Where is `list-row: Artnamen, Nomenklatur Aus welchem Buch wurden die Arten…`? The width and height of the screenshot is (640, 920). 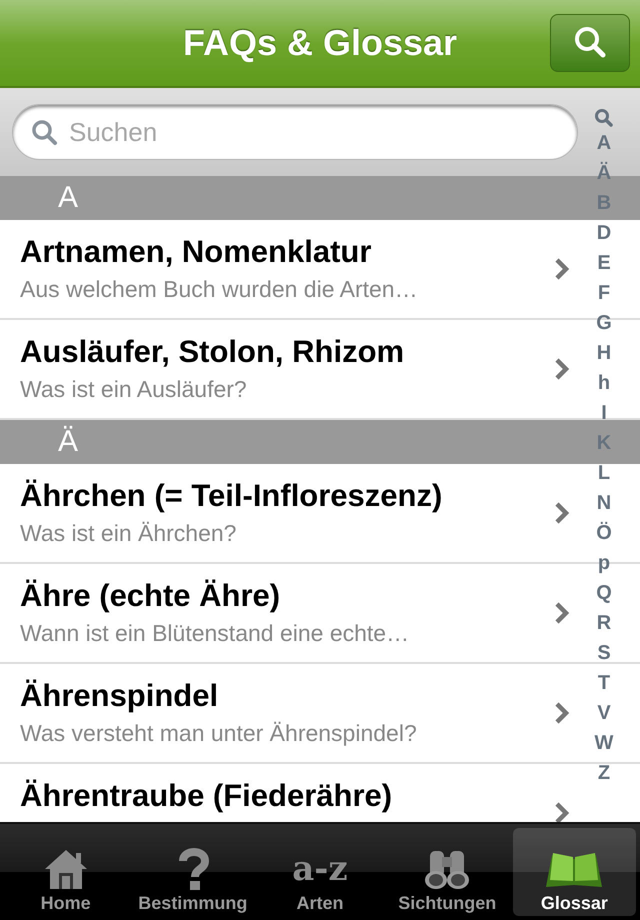 list-row: Artnamen, Nomenklatur Aus welchem Buch wurden die Arten… is located at coordinates (289, 269).